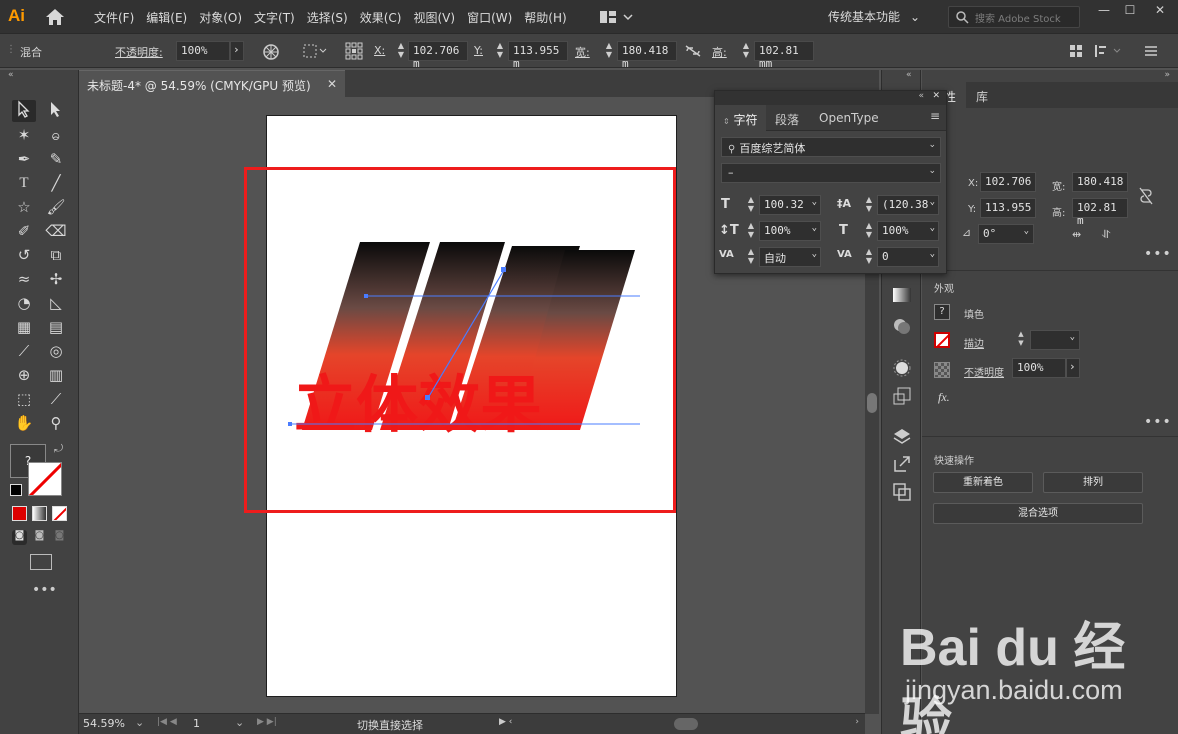  I want to click on draw-inside-icon: ◙, so click(59, 537).